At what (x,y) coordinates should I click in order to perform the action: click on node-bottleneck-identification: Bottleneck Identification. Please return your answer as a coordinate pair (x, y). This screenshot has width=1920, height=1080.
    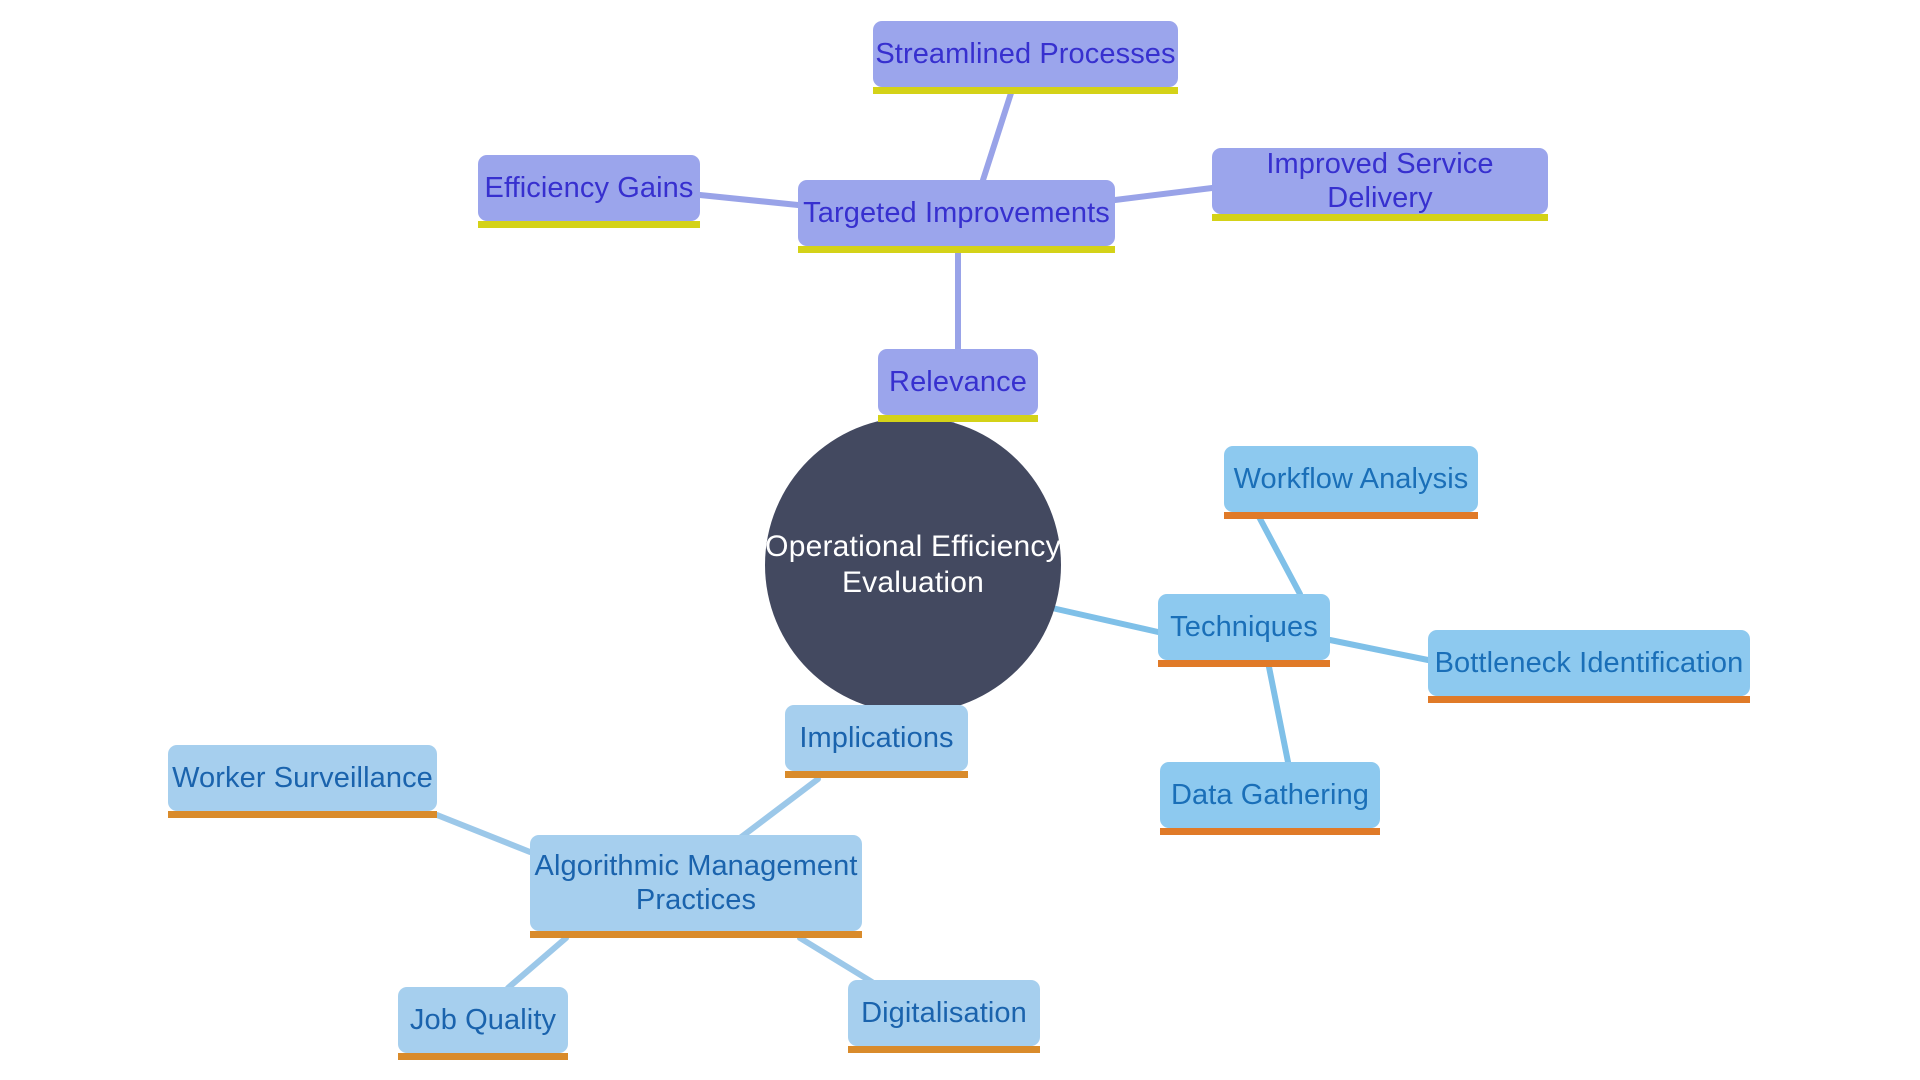
    Looking at the image, I should click on (1589, 666).